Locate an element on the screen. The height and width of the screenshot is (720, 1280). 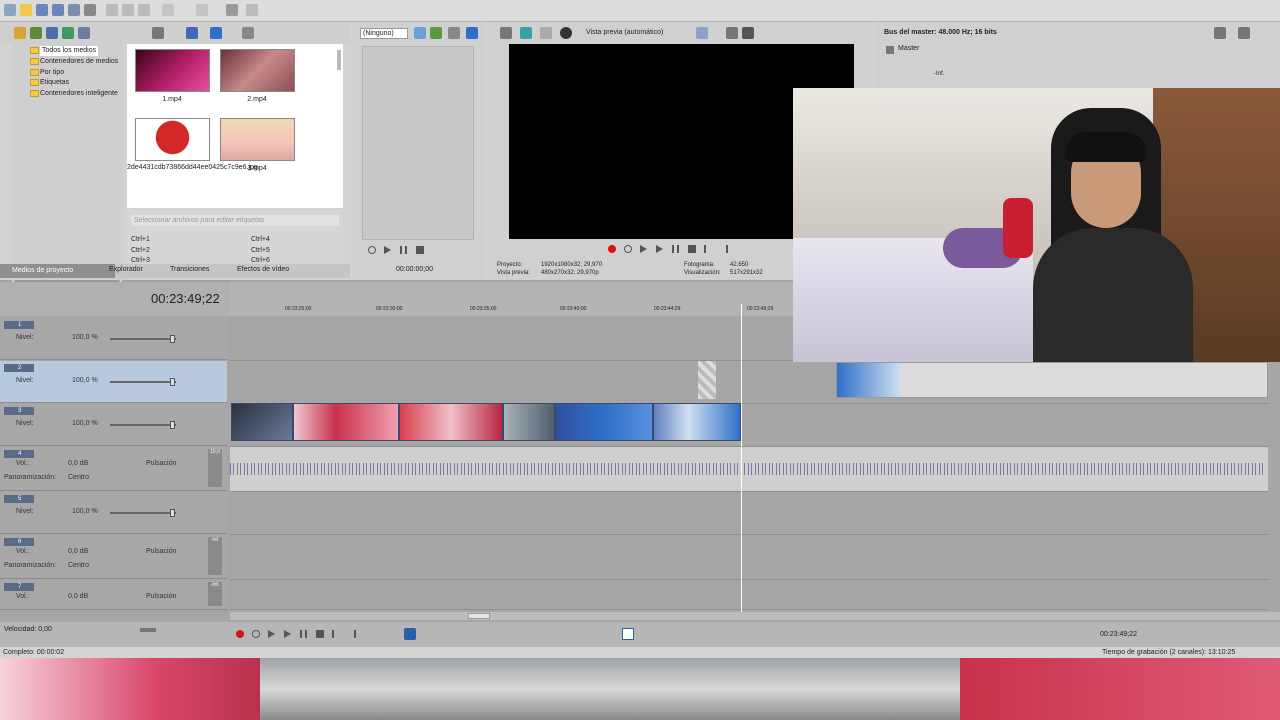
save-icon is located at coordinates (42, 10).